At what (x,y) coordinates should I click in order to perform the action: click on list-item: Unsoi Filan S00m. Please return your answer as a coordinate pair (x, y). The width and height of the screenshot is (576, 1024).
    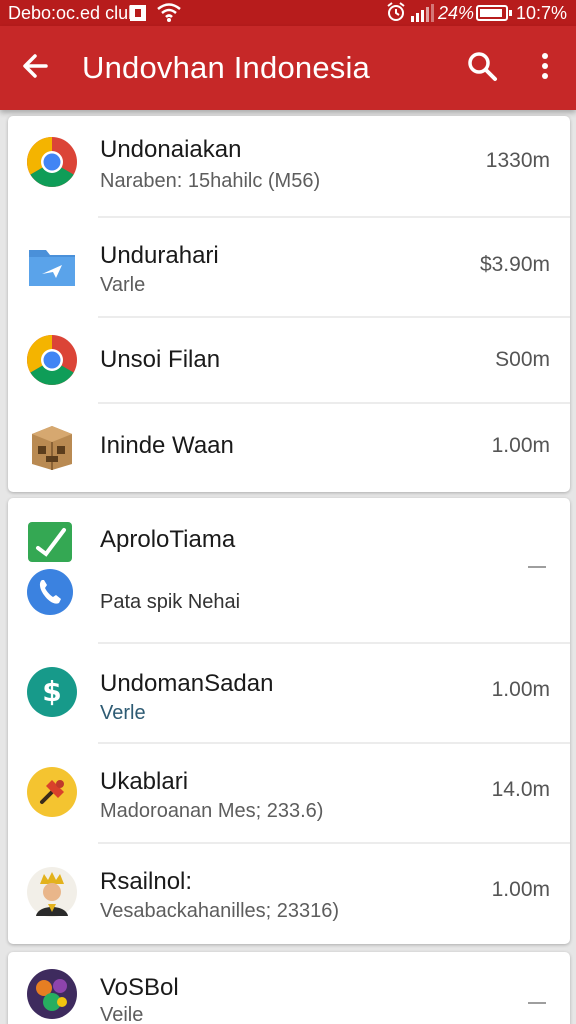
    Looking at the image, I should click on (289, 361).